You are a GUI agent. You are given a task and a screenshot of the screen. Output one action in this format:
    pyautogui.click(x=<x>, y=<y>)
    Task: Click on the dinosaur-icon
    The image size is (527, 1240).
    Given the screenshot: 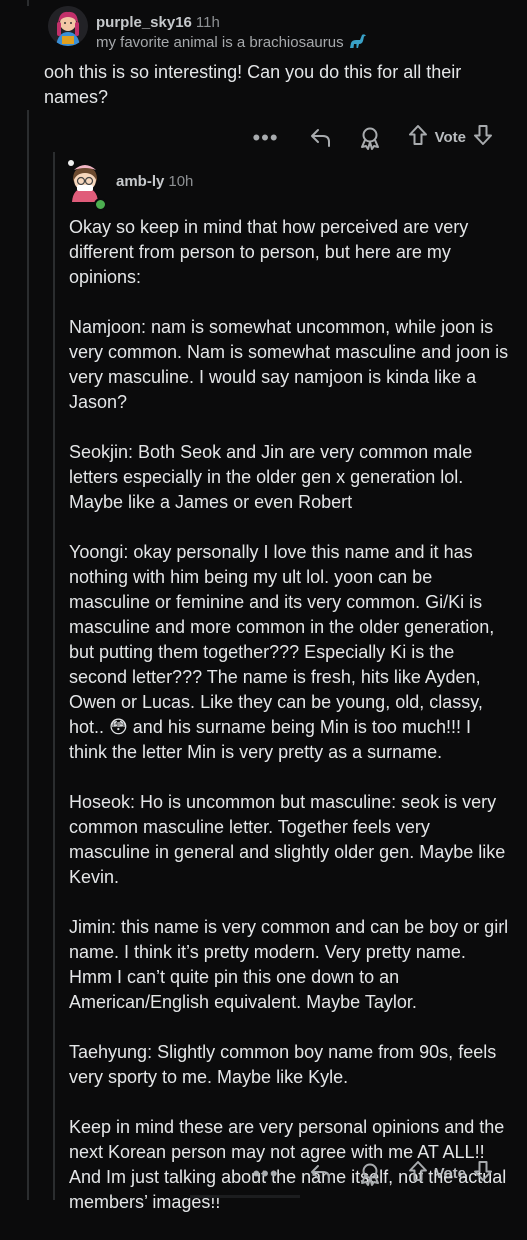 What is the action you would take?
    pyautogui.click(x=358, y=42)
    